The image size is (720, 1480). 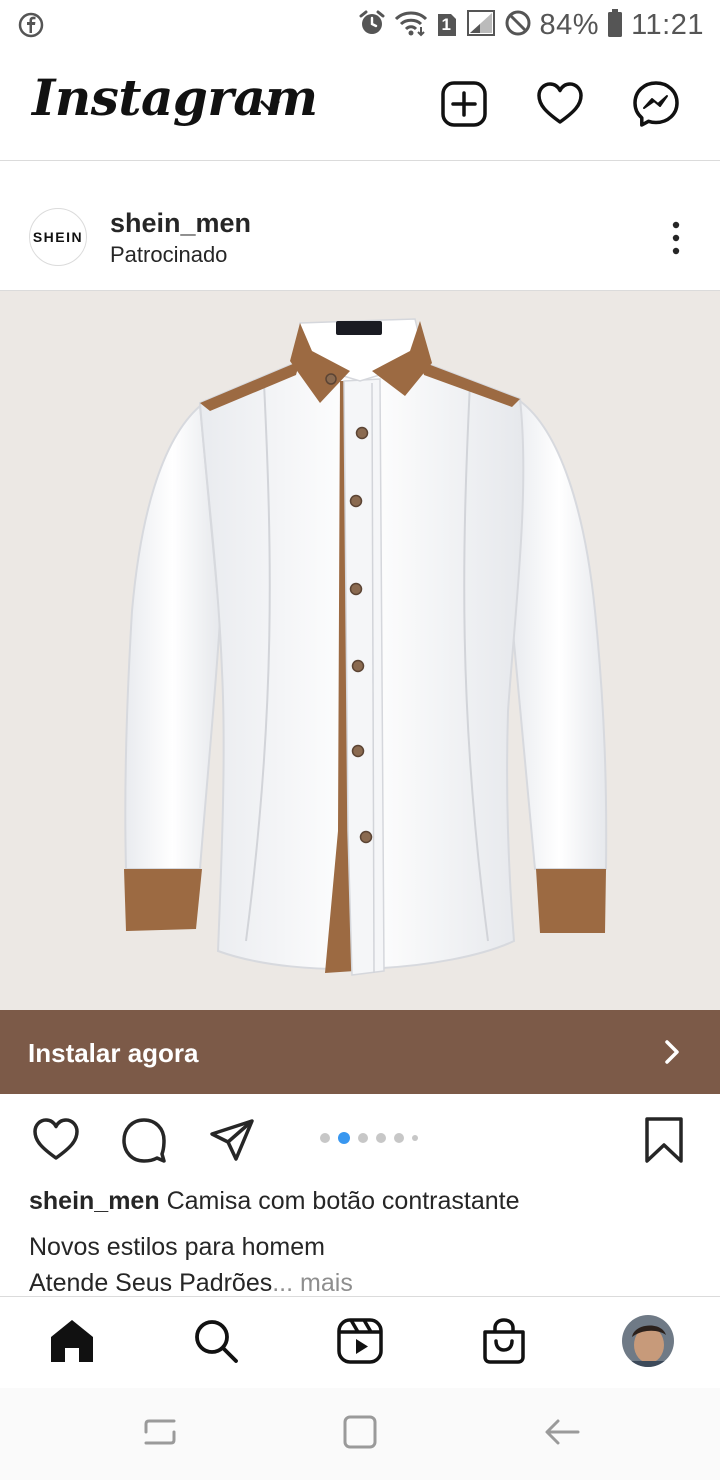 What do you see at coordinates (31, 27) in the screenshot?
I see `facebook-icon` at bounding box center [31, 27].